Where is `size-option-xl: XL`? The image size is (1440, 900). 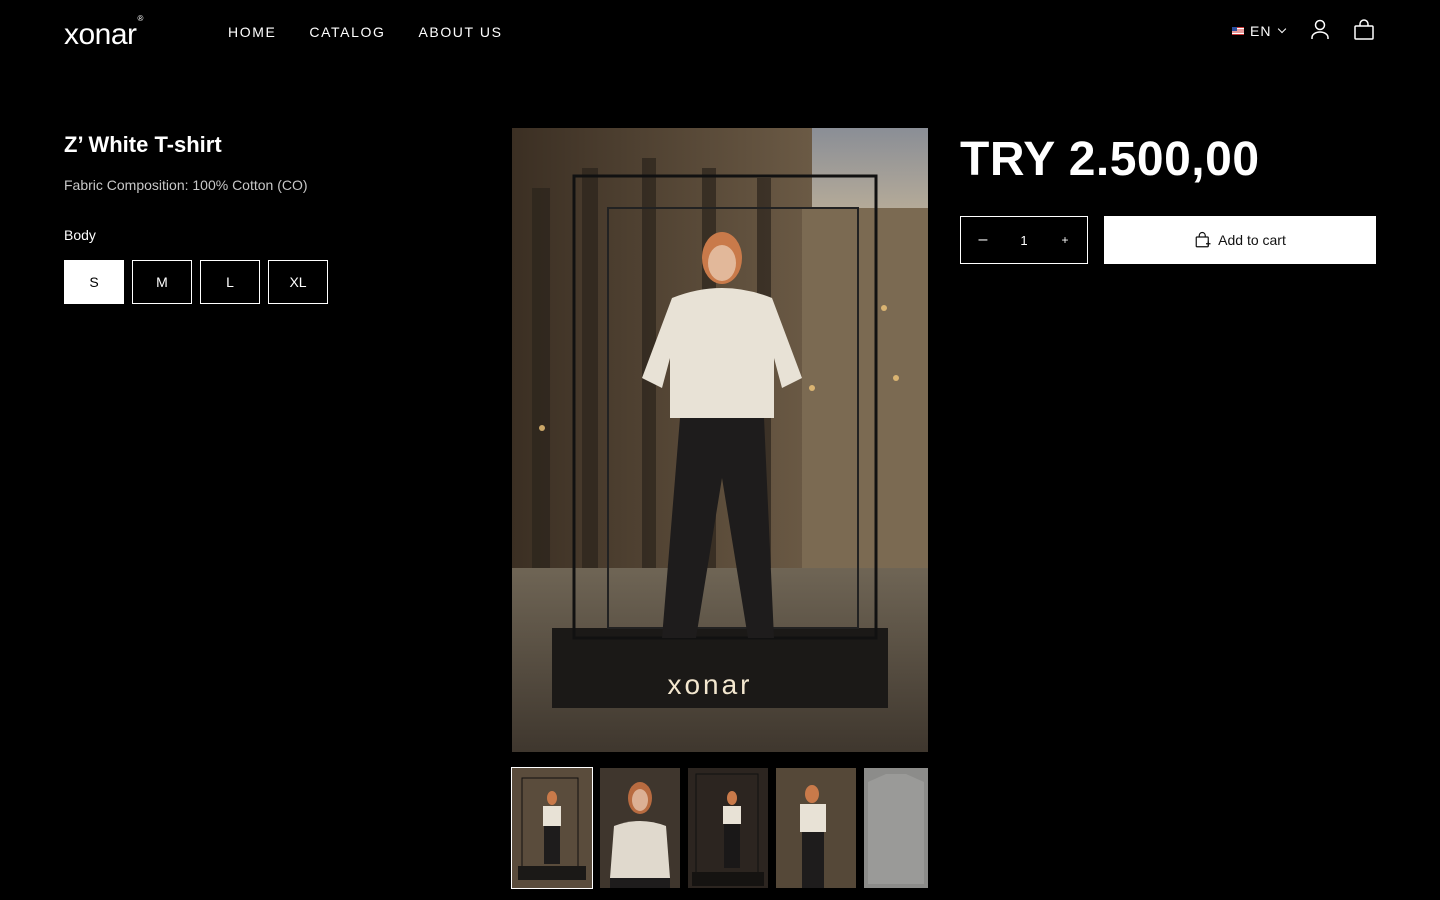 size-option-xl: XL is located at coordinates (298, 282).